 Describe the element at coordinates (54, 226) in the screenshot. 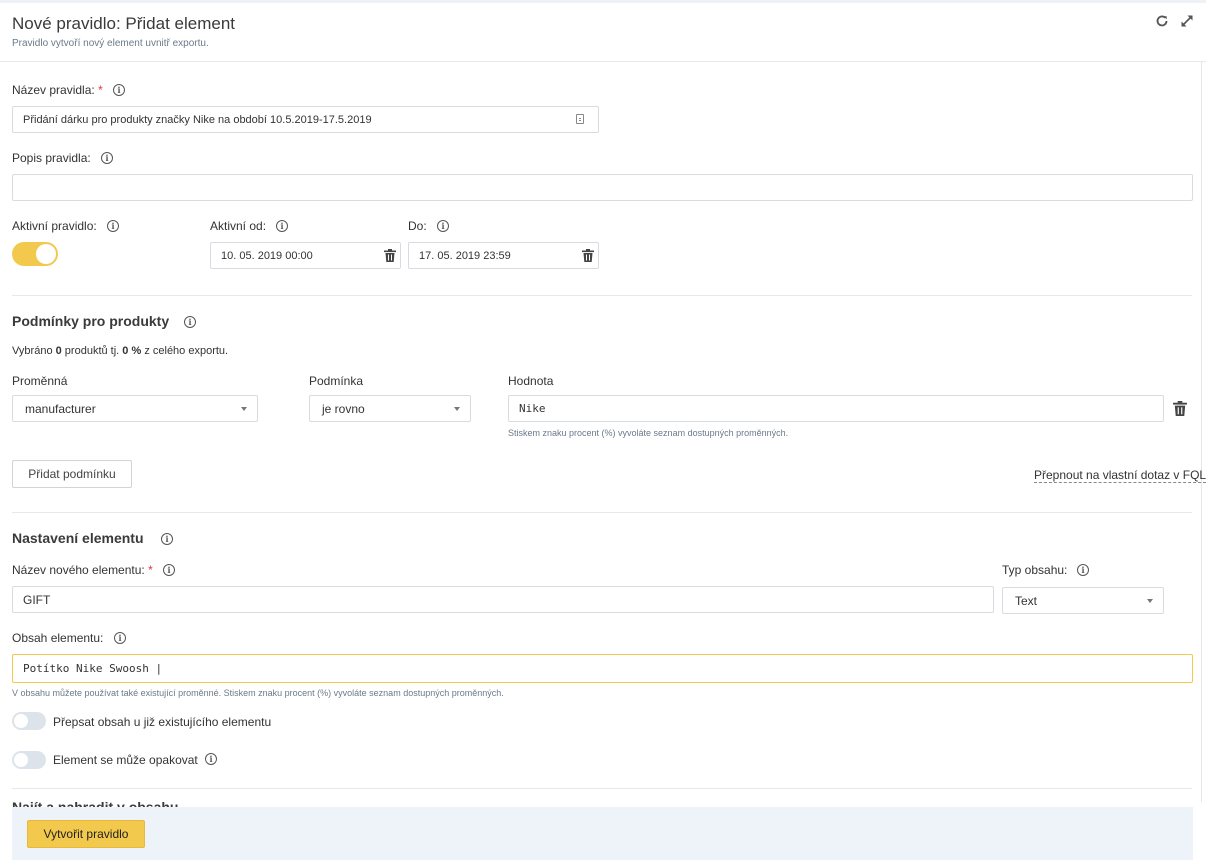

I see `active-rule-label: Aktivní pravidlo:` at that location.